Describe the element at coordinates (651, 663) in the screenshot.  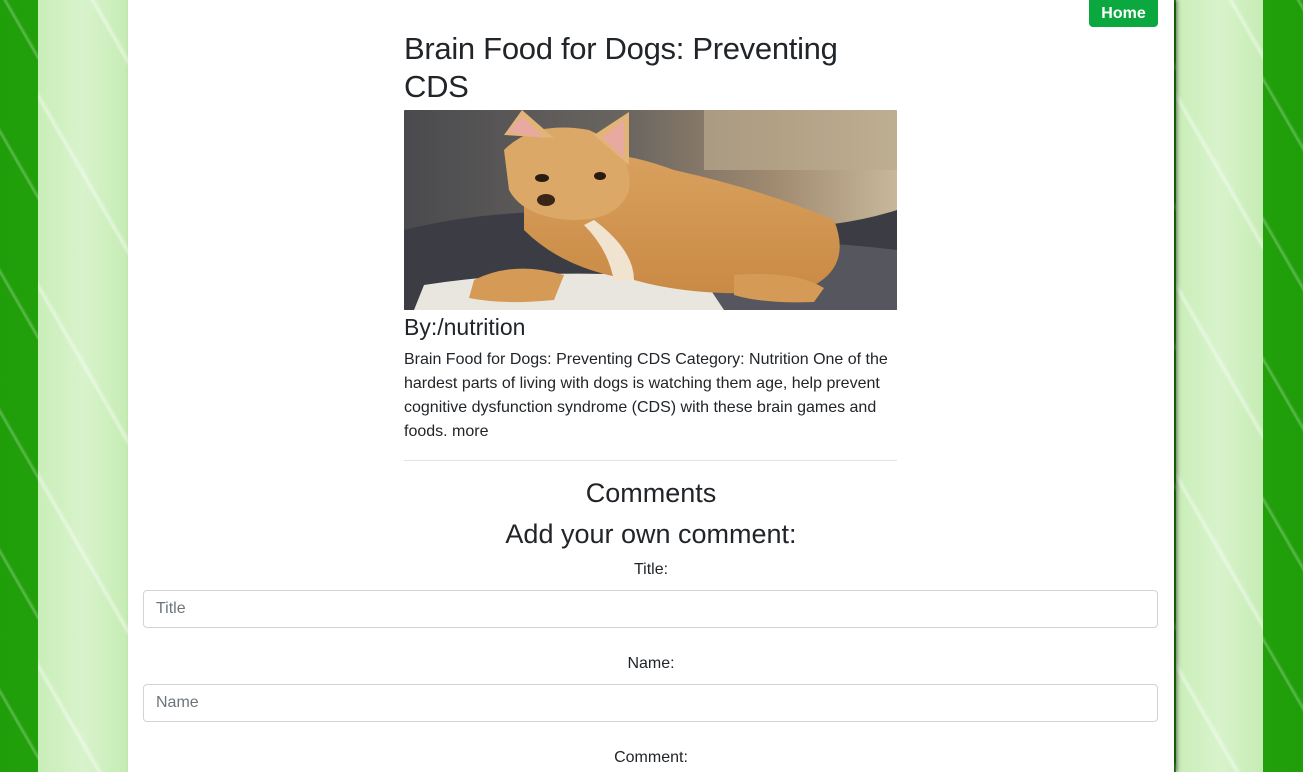
I see `name-field-label: Name:` at that location.